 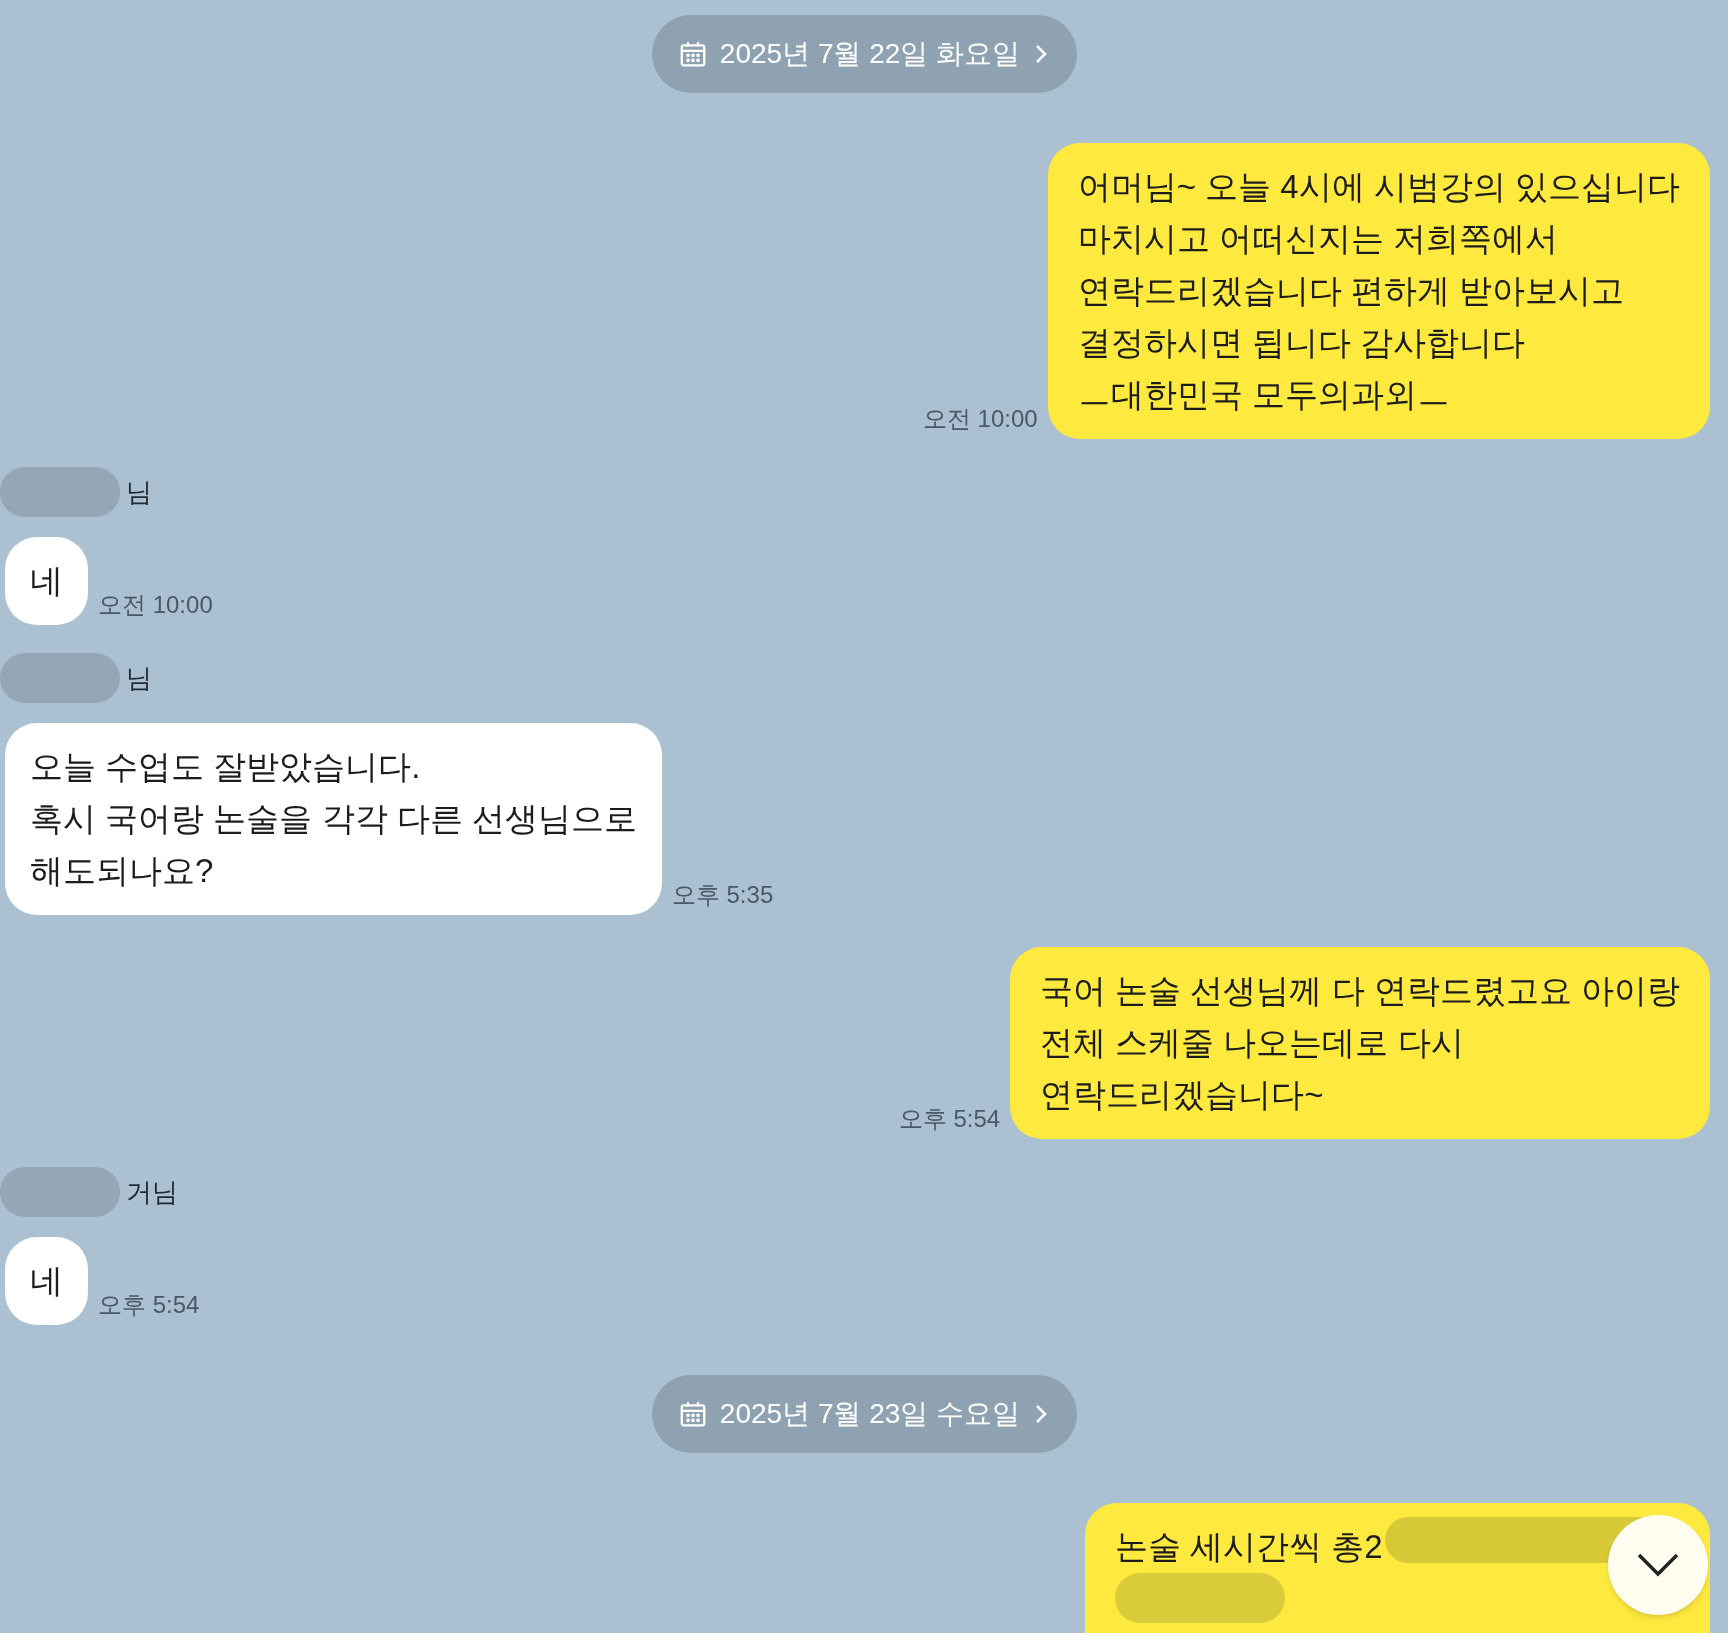 What do you see at coordinates (870, 54) in the screenshot?
I see `date-text: 2025년 7월 22일 화요일` at bounding box center [870, 54].